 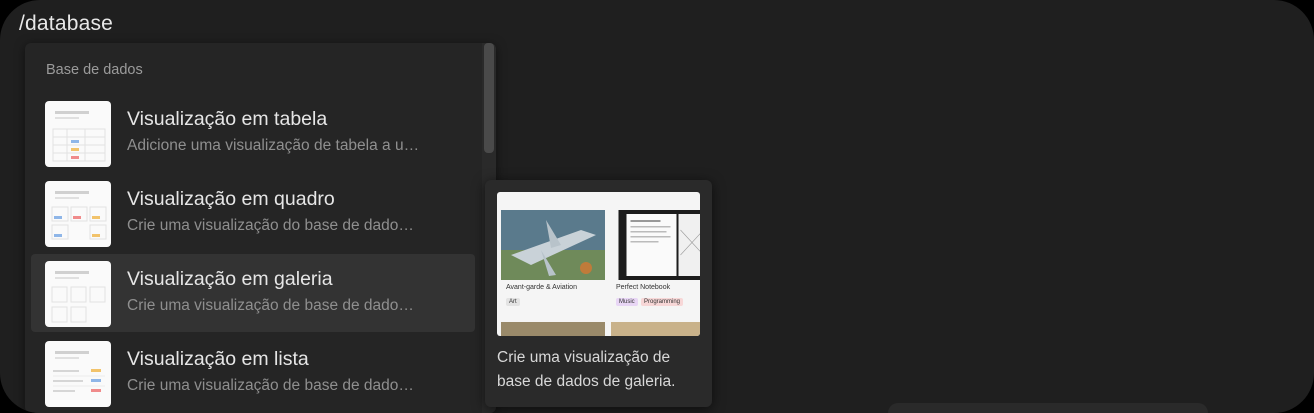 I want to click on bottom-panel-edge, so click(x=1048, y=408).